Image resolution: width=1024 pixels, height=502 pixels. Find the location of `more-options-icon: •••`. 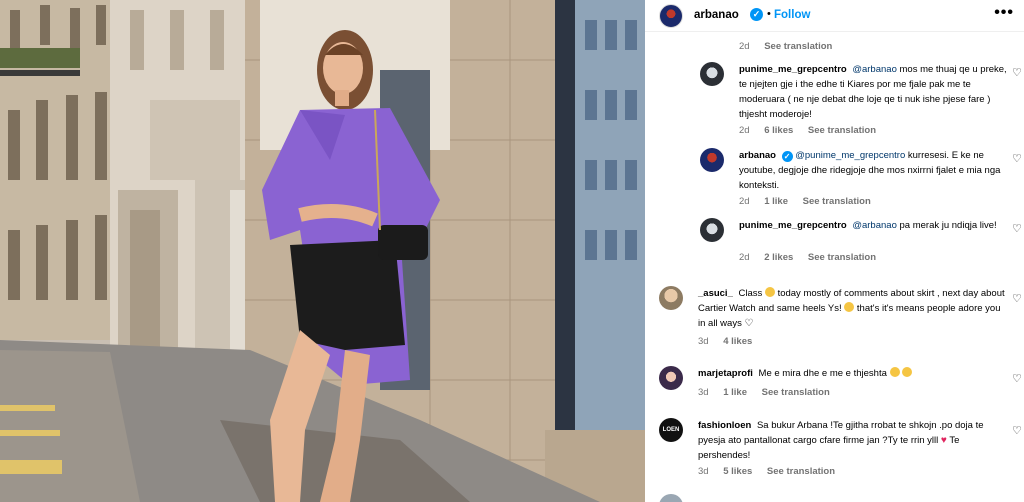

more-options-icon: ••• is located at coordinates (1004, 13).